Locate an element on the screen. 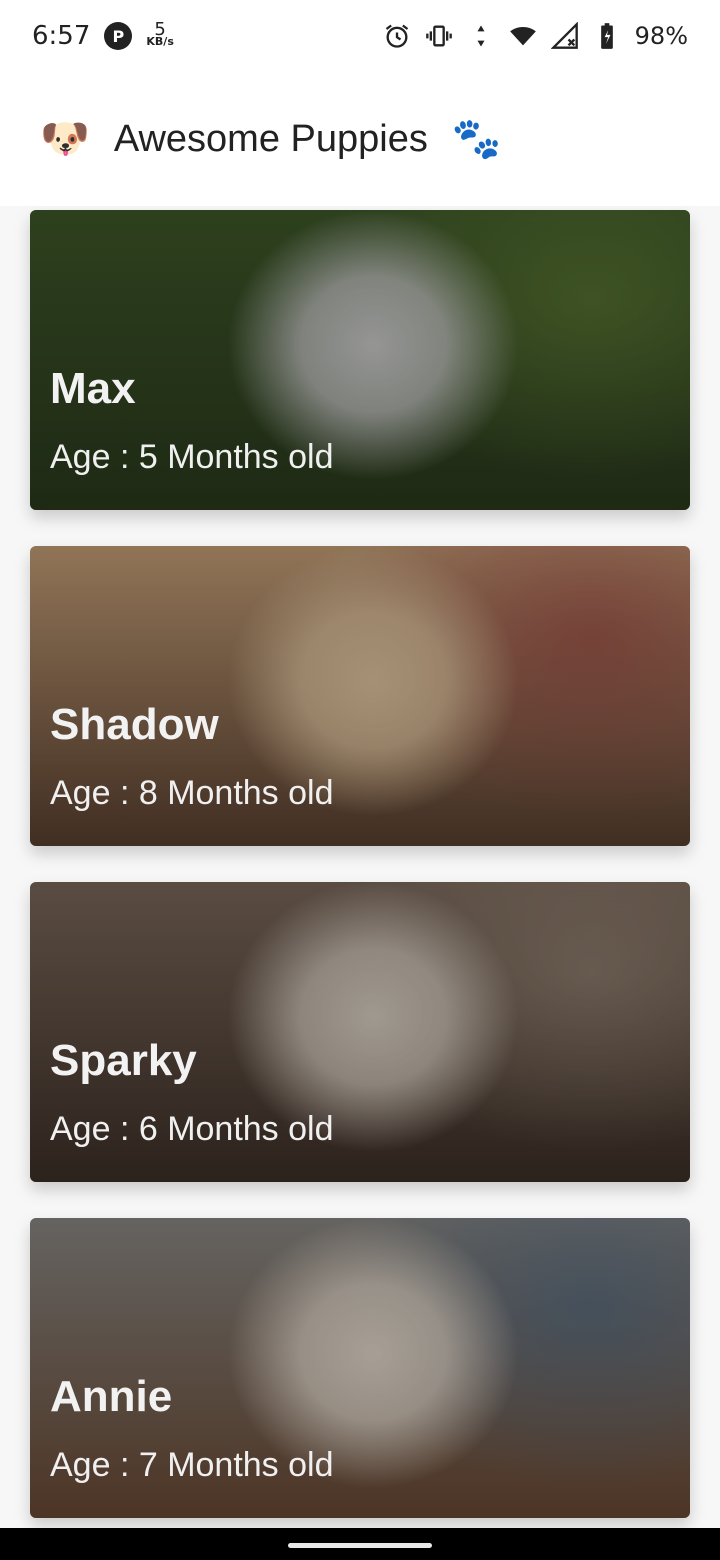  puppy-age: Age : 7 Months old is located at coordinates (192, 1465).